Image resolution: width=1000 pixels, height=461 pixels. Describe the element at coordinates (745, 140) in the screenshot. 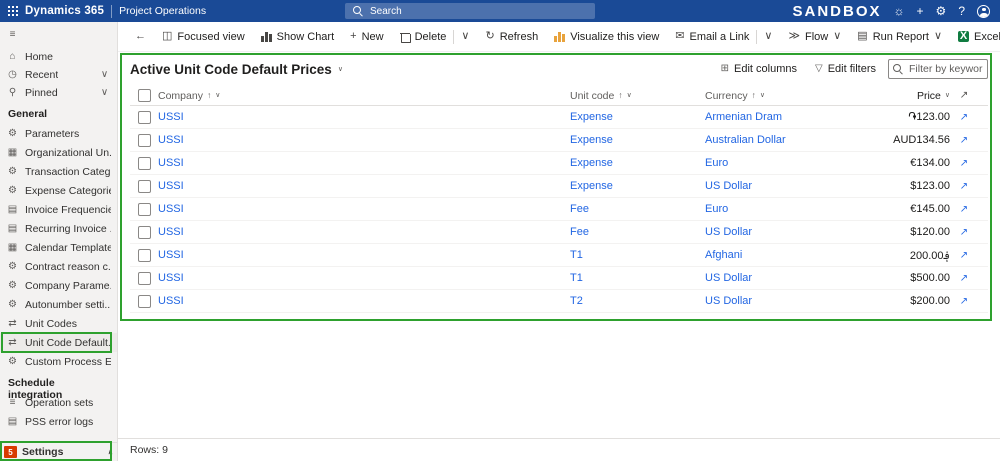

I see `currency-link: Australian Dollar` at that location.